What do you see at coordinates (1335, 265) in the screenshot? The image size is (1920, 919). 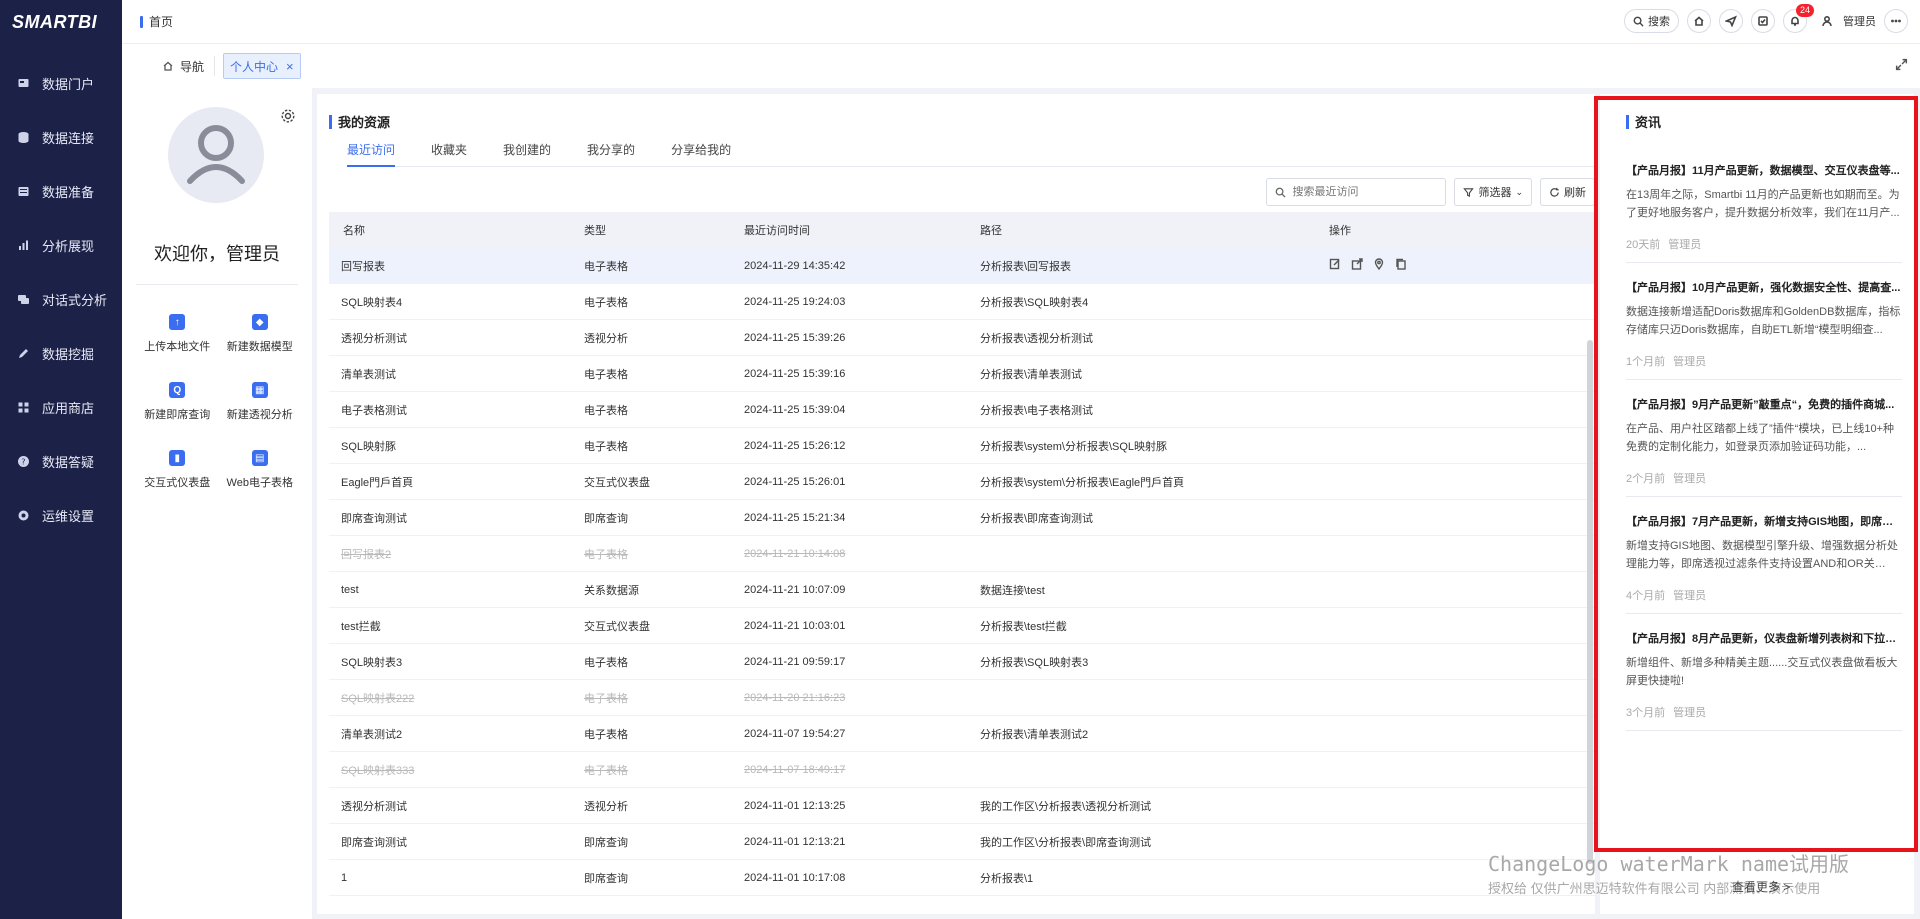 I see `edit-icon` at bounding box center [1335, 265].